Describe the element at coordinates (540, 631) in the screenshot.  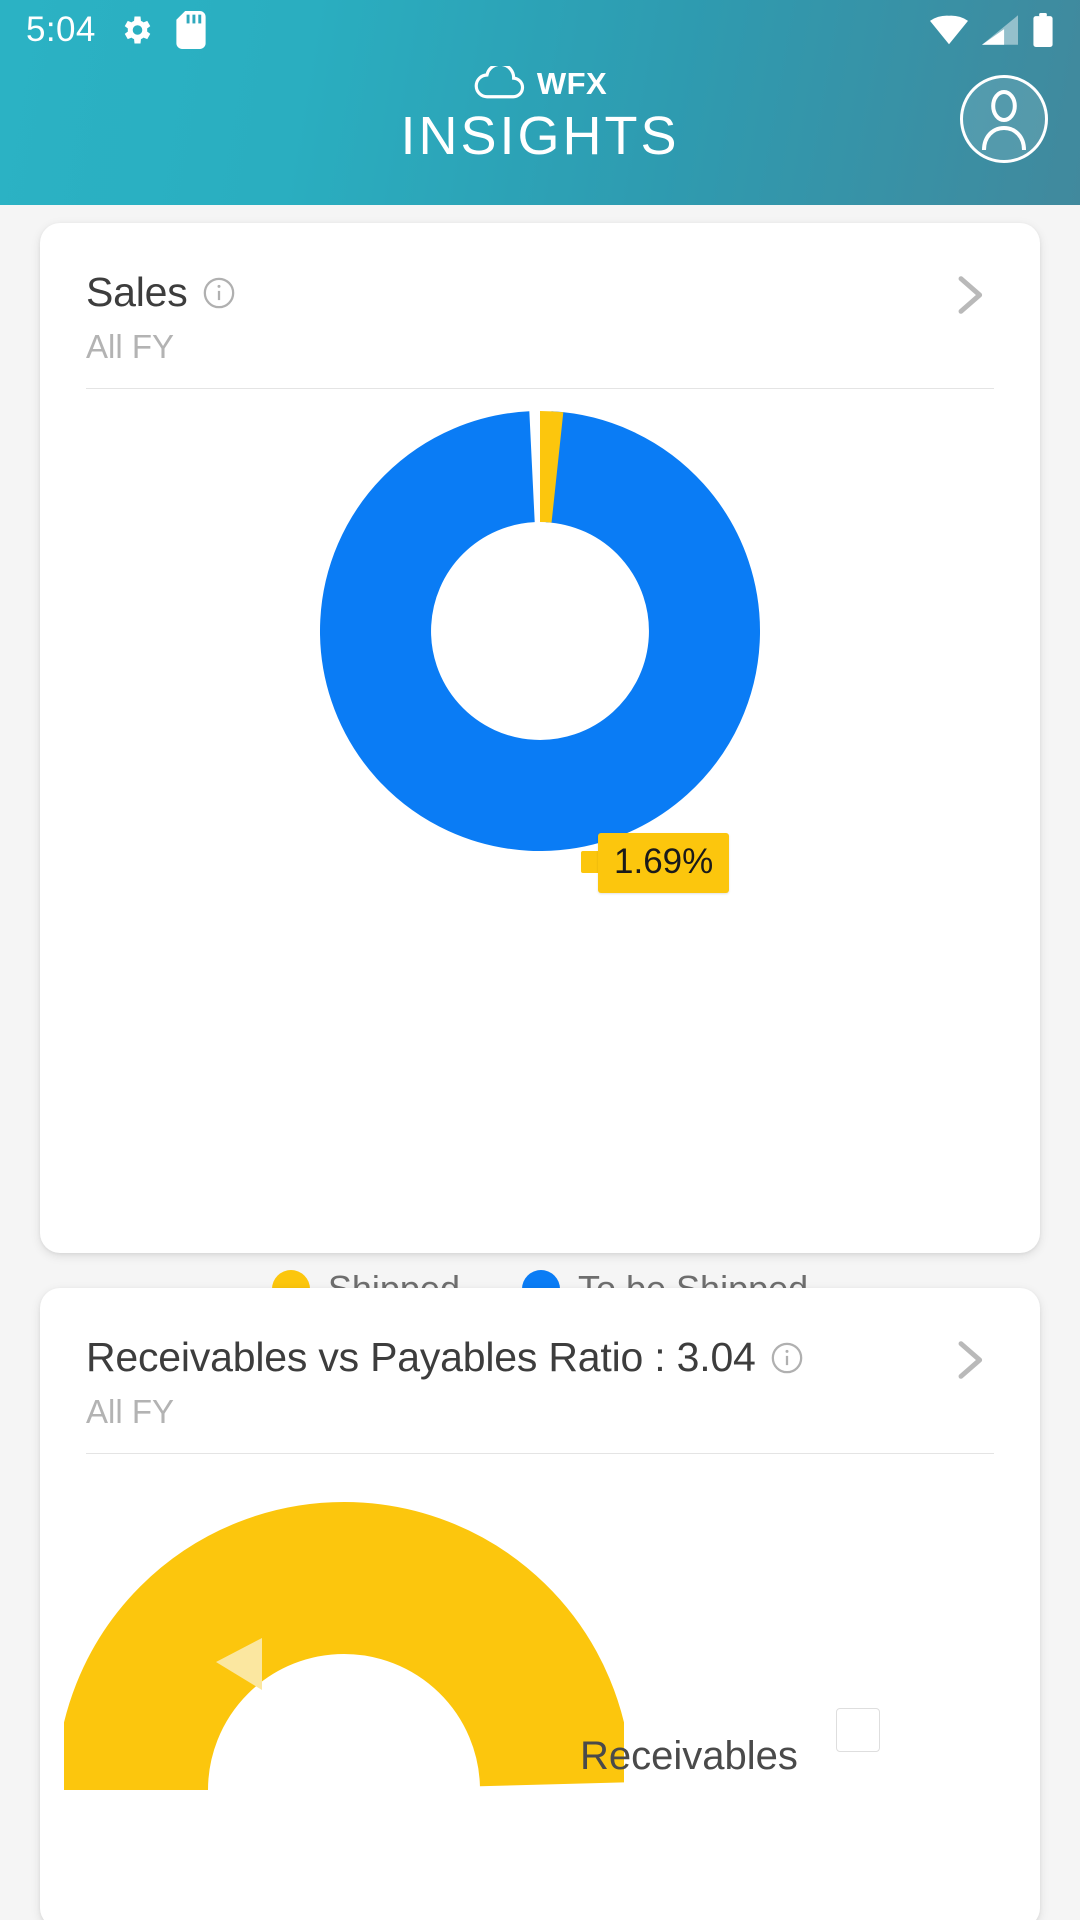
I see `donut-svg` at that location.